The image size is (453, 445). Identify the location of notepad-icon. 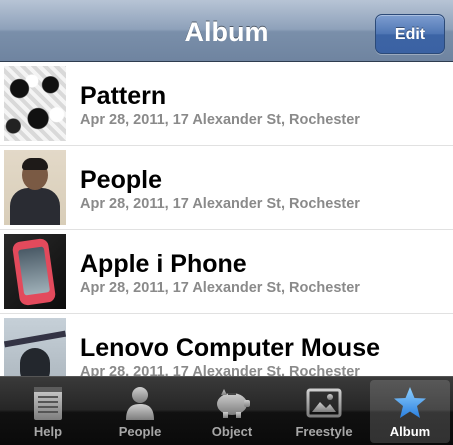
(48, 403).